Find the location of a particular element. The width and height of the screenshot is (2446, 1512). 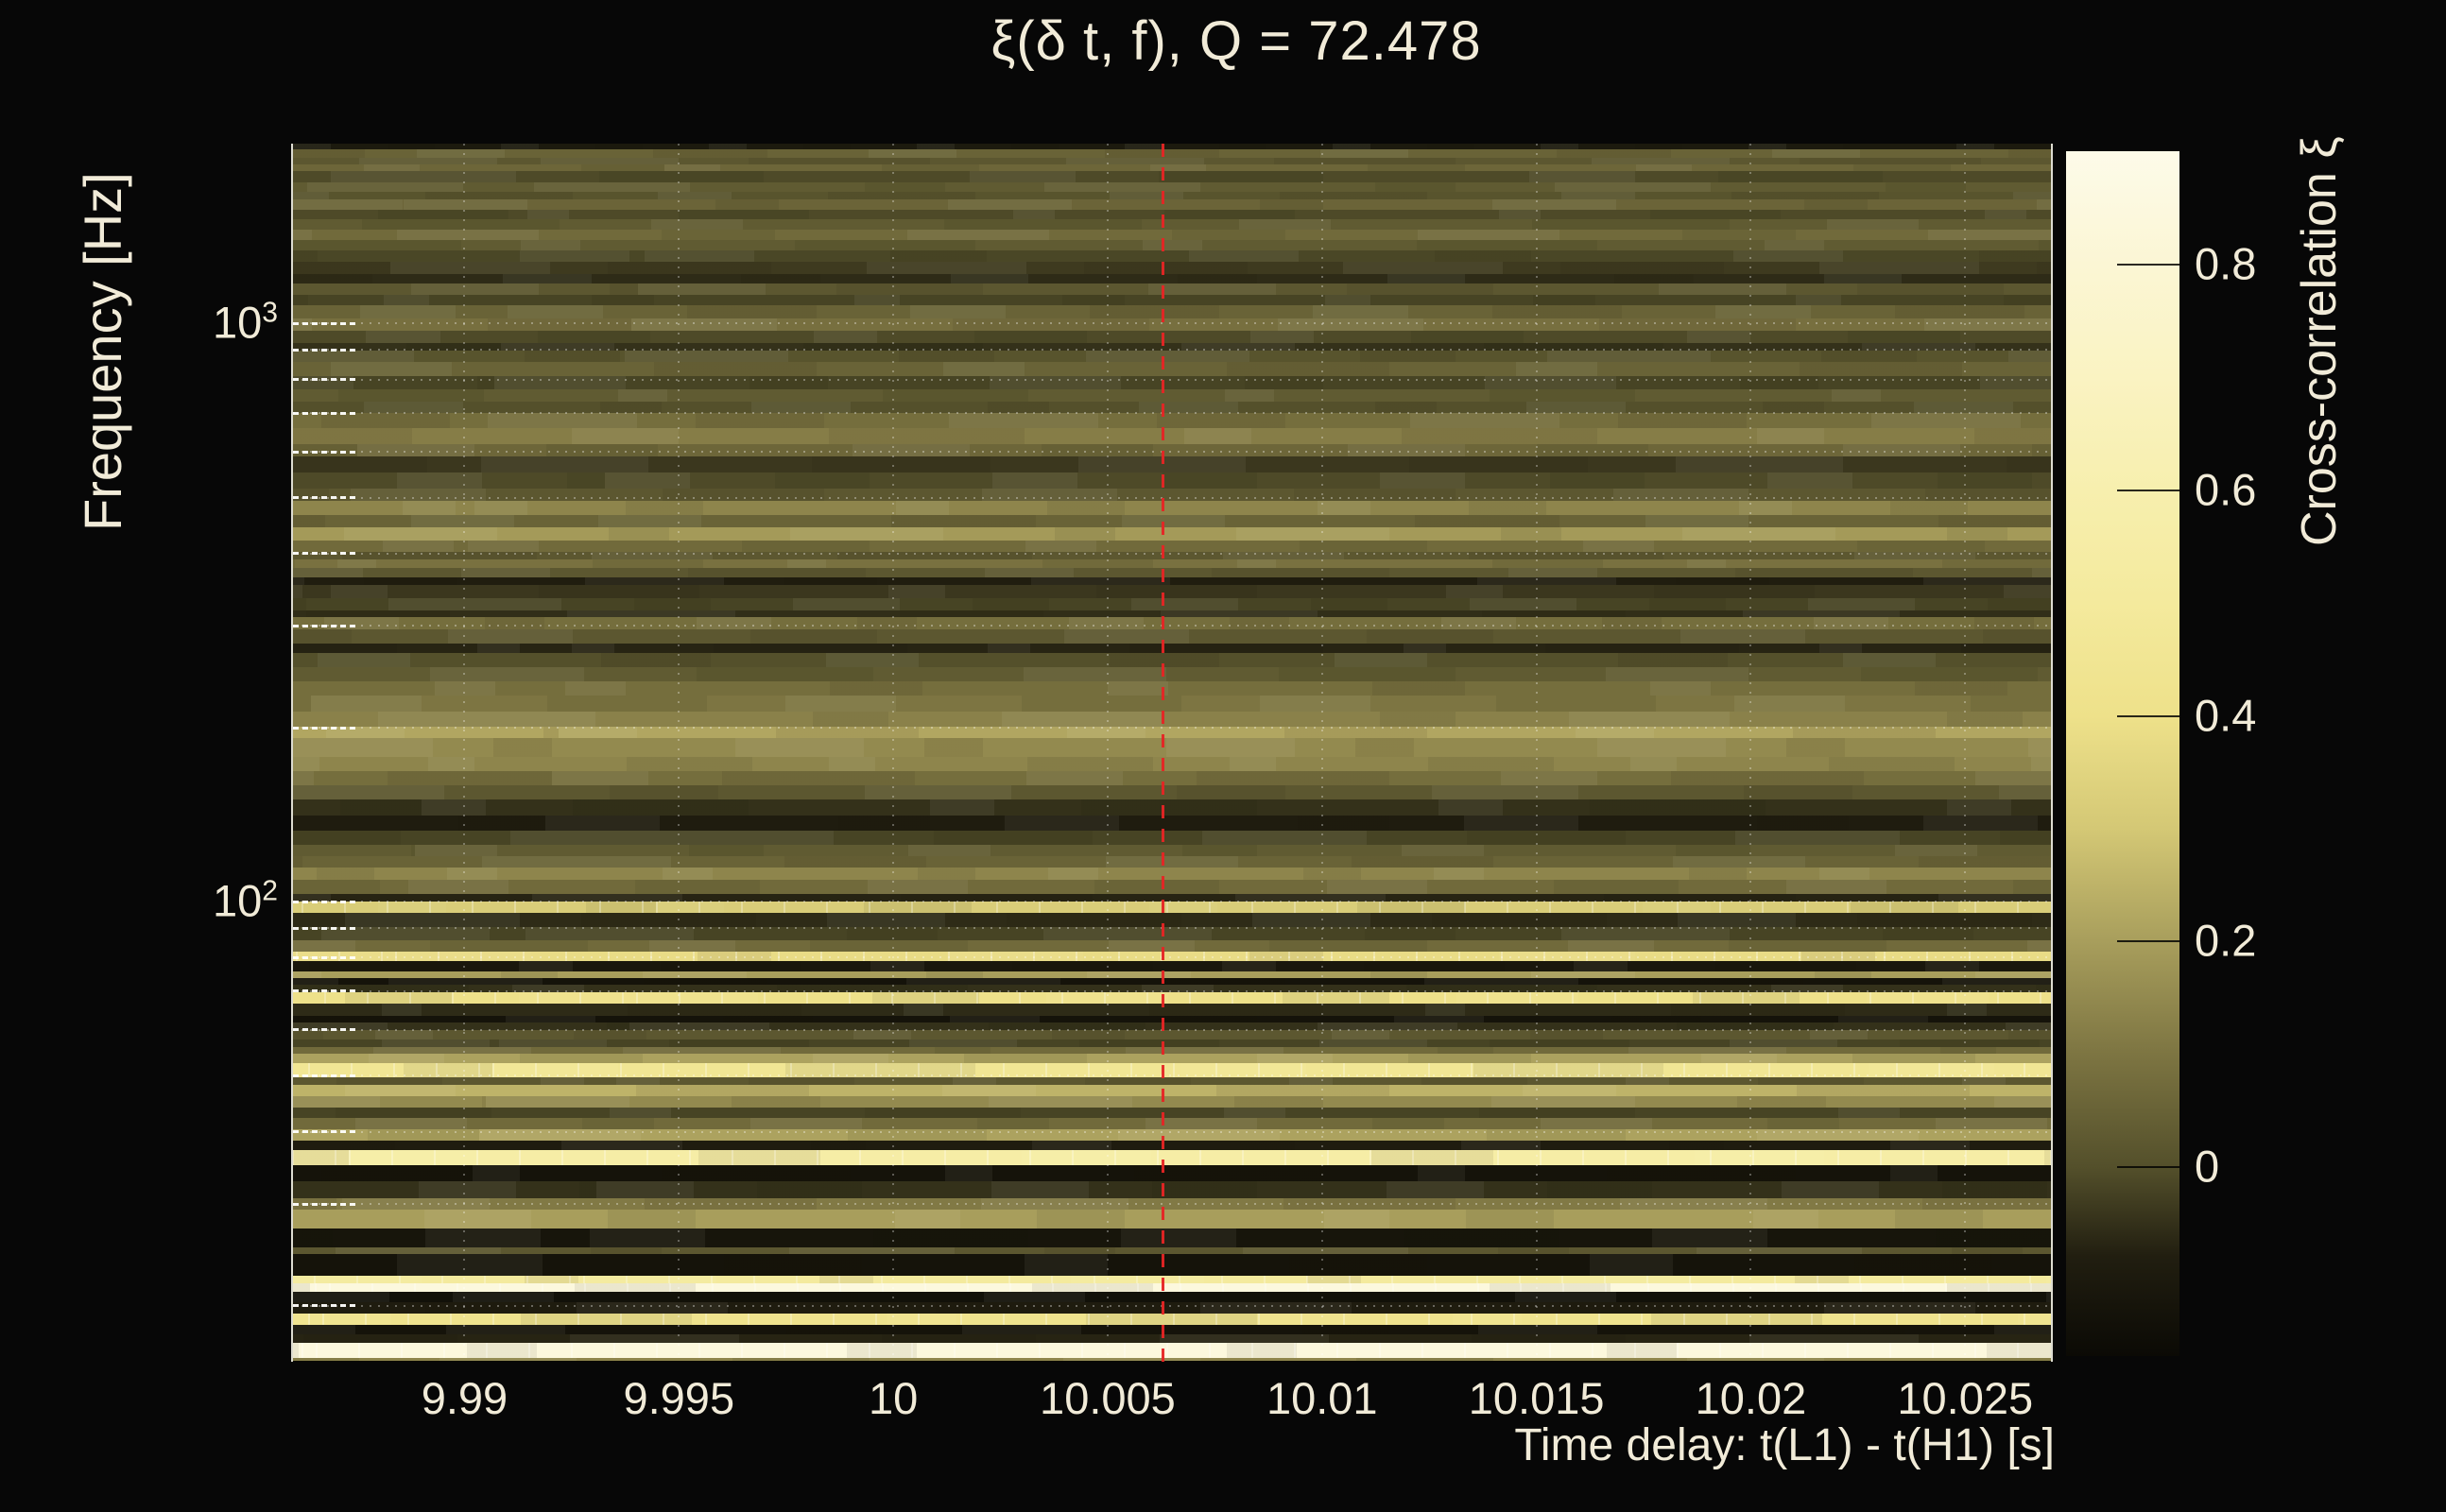

x-tick-label: 9.995 is located at coordinates (679, 1398).